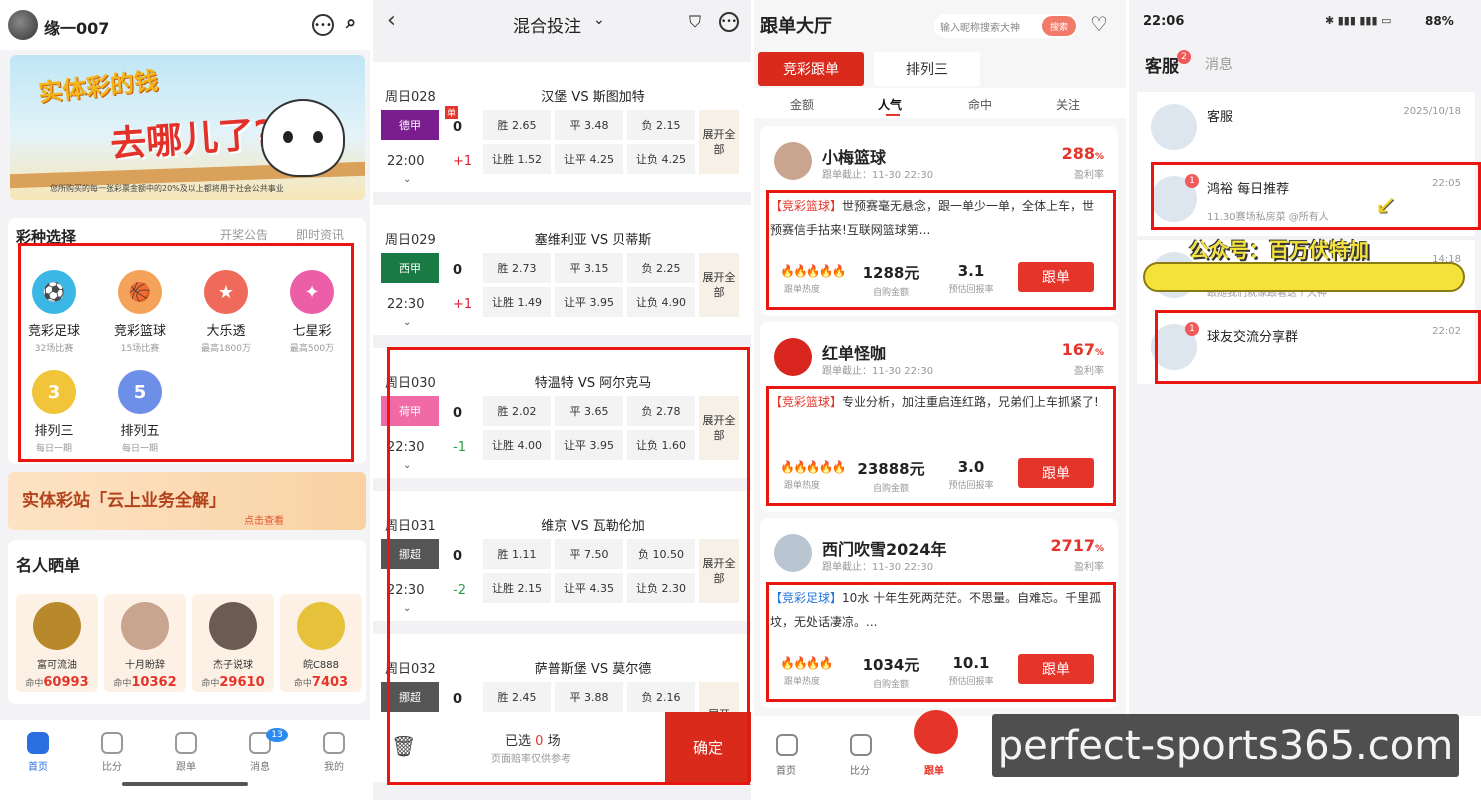 The image size is (1481, 800). I want to click on sort-popularity: 人气, so click(890, 104).